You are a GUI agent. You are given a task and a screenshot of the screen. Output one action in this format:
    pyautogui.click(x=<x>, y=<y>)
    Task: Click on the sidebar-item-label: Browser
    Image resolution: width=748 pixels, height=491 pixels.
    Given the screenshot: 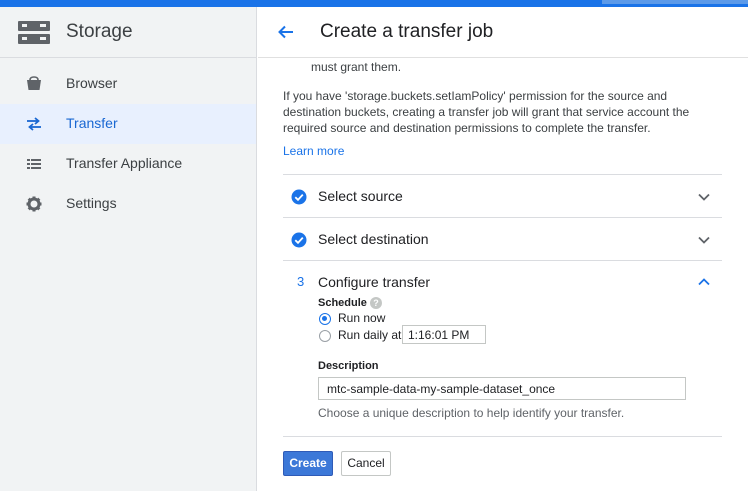 What is the action you would take?
    pyautogui.click(x=92, y=83)
    